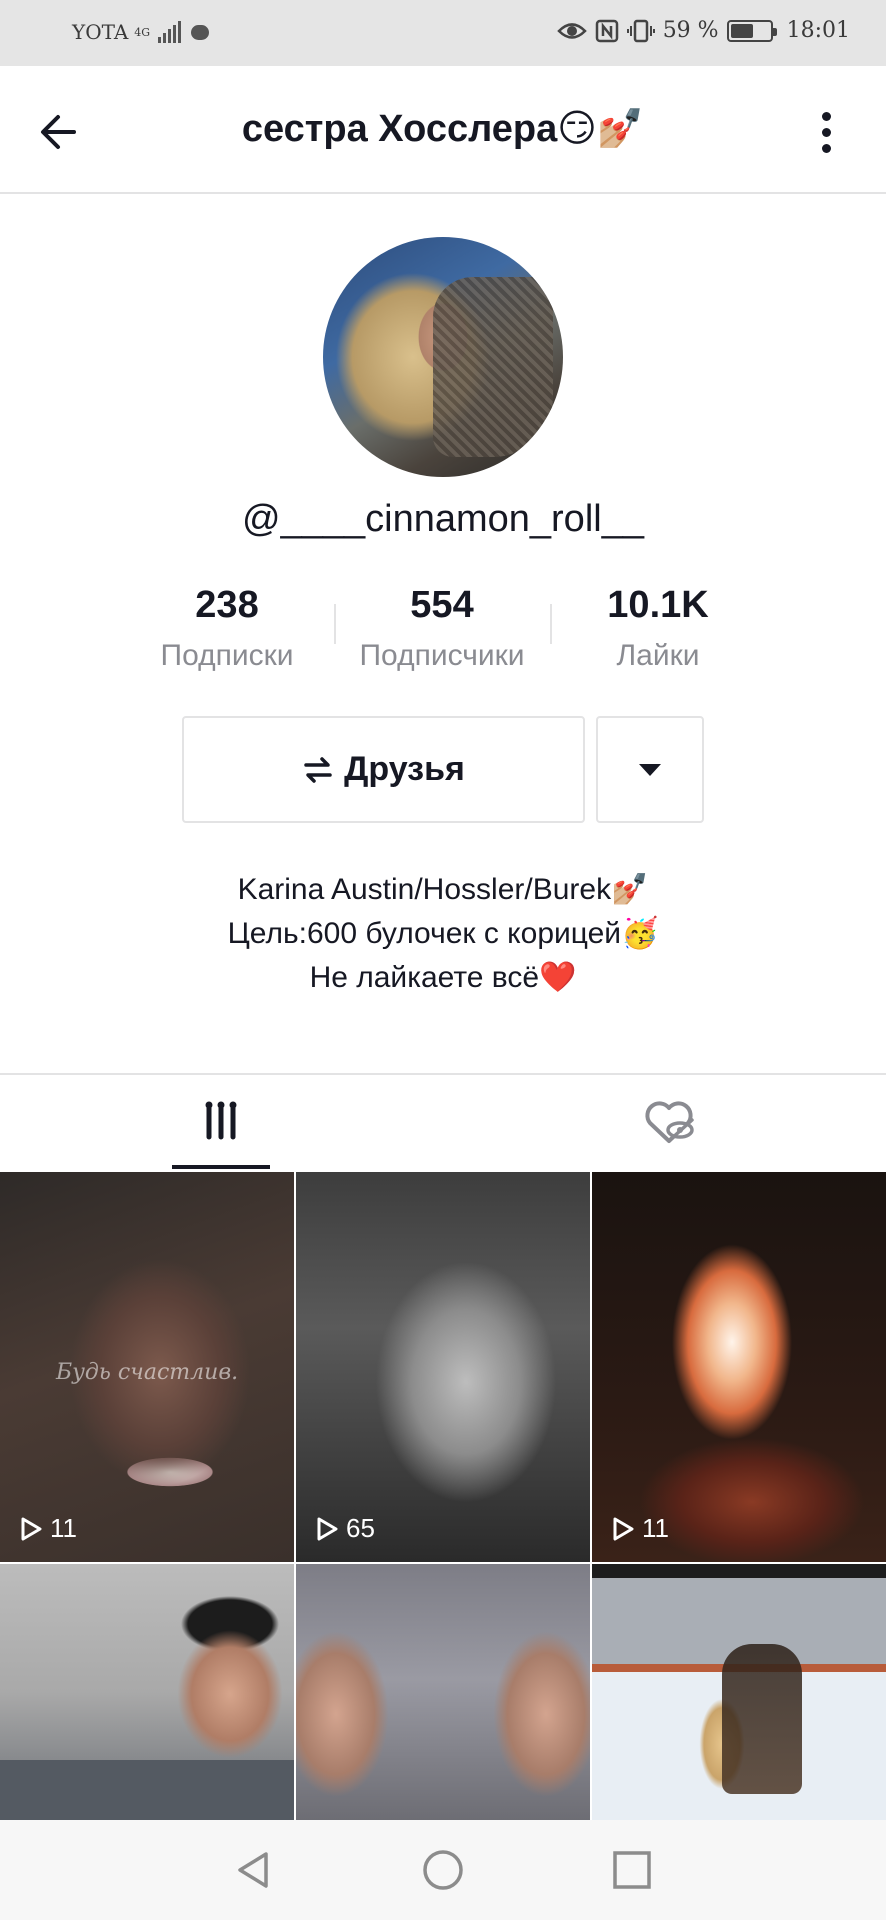 This screenshot has width=886, height=1920. I want to click on stat-likes: 10.1K Лайки, so click(658, 630).